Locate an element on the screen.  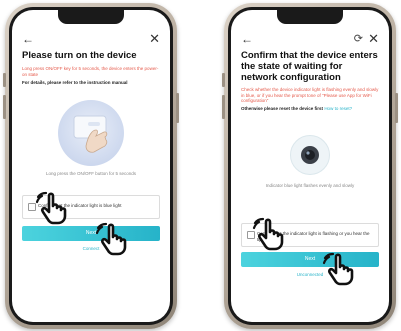
reset-prompt-text: Otherwise please reset the device first is located at coordinates (282, 108).